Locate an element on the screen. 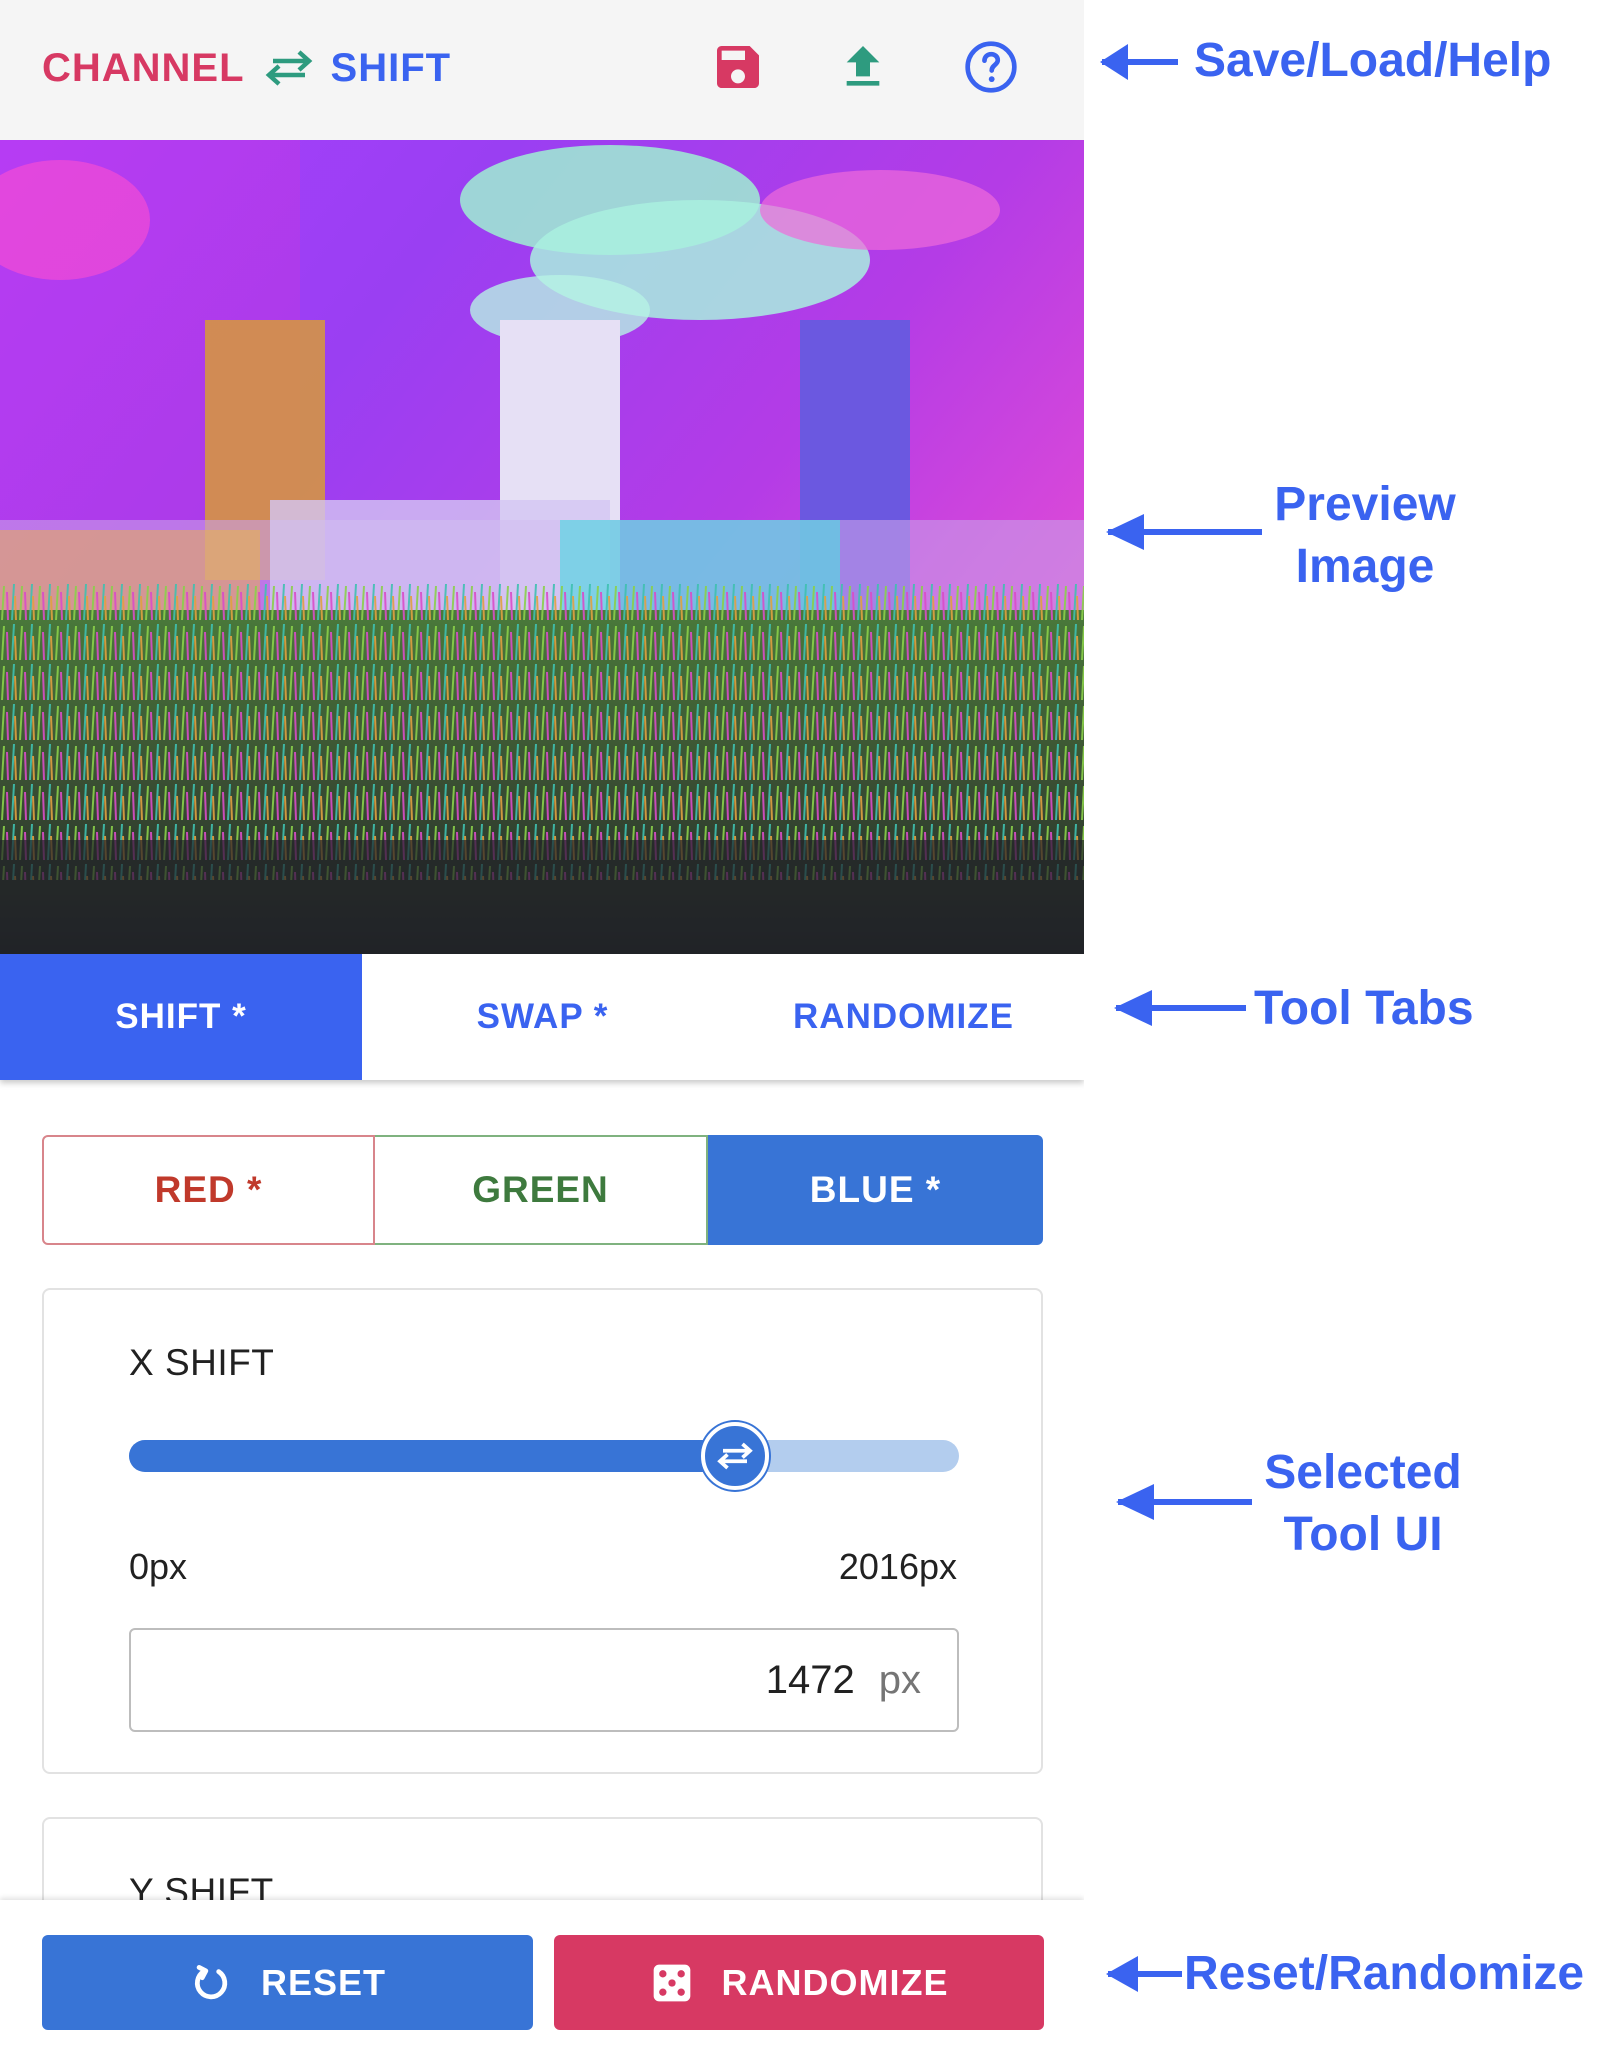 The image size is (1620, 2047). channel-green-label: GREEN is located at coordinates (540, 1189).